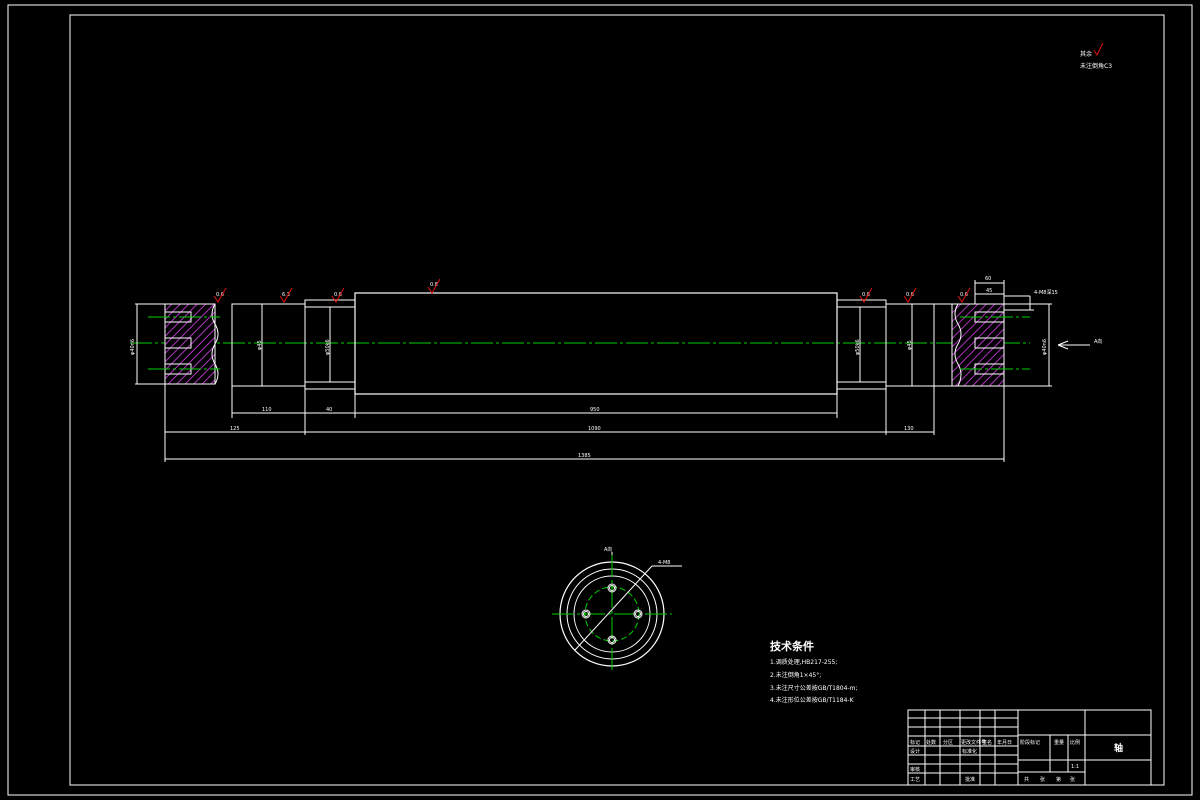 This screenshot has width=1200, height=800. What do you see at coordinates (1096, 56) in the screenshot?
I see `general-roughness-note: 其余 未注倒角C3` at bounding box center [1096, 56].